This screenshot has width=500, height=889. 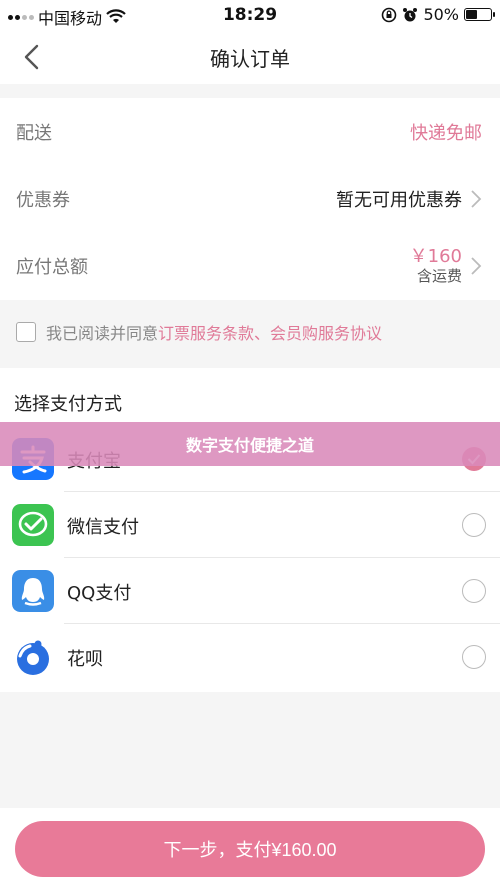 I want to click on coupon-label: 优惠券, so click(x=43, y=200).